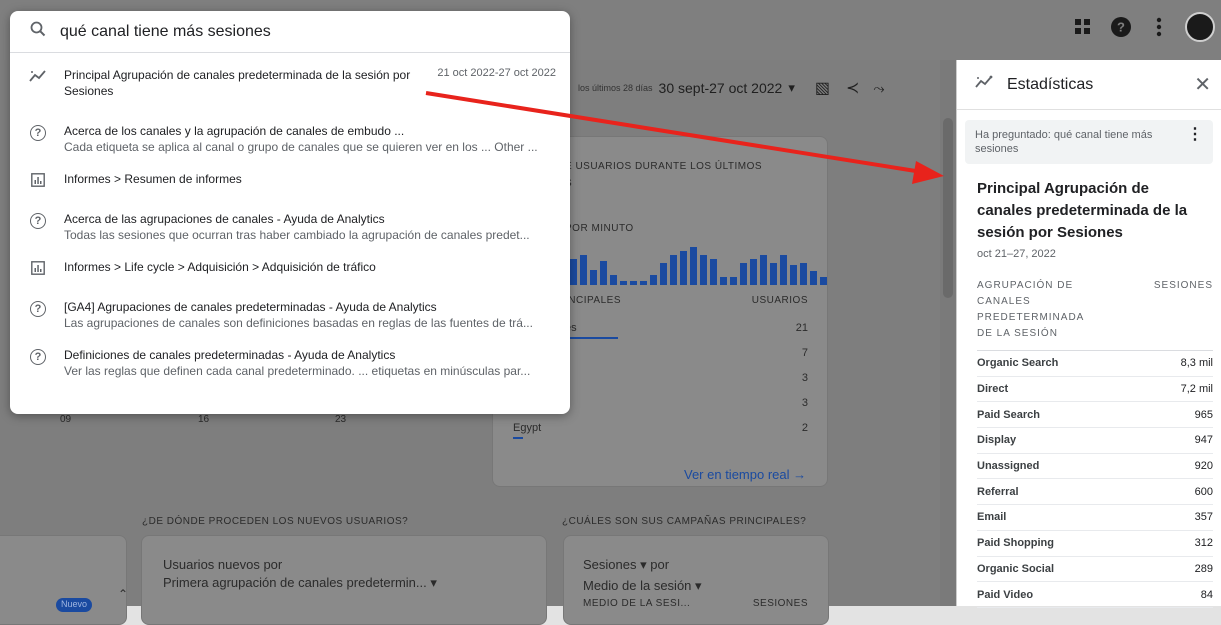 This screenshot has width=1221, height=625. I want to click on header-actions: ?, so click(1143, 27).